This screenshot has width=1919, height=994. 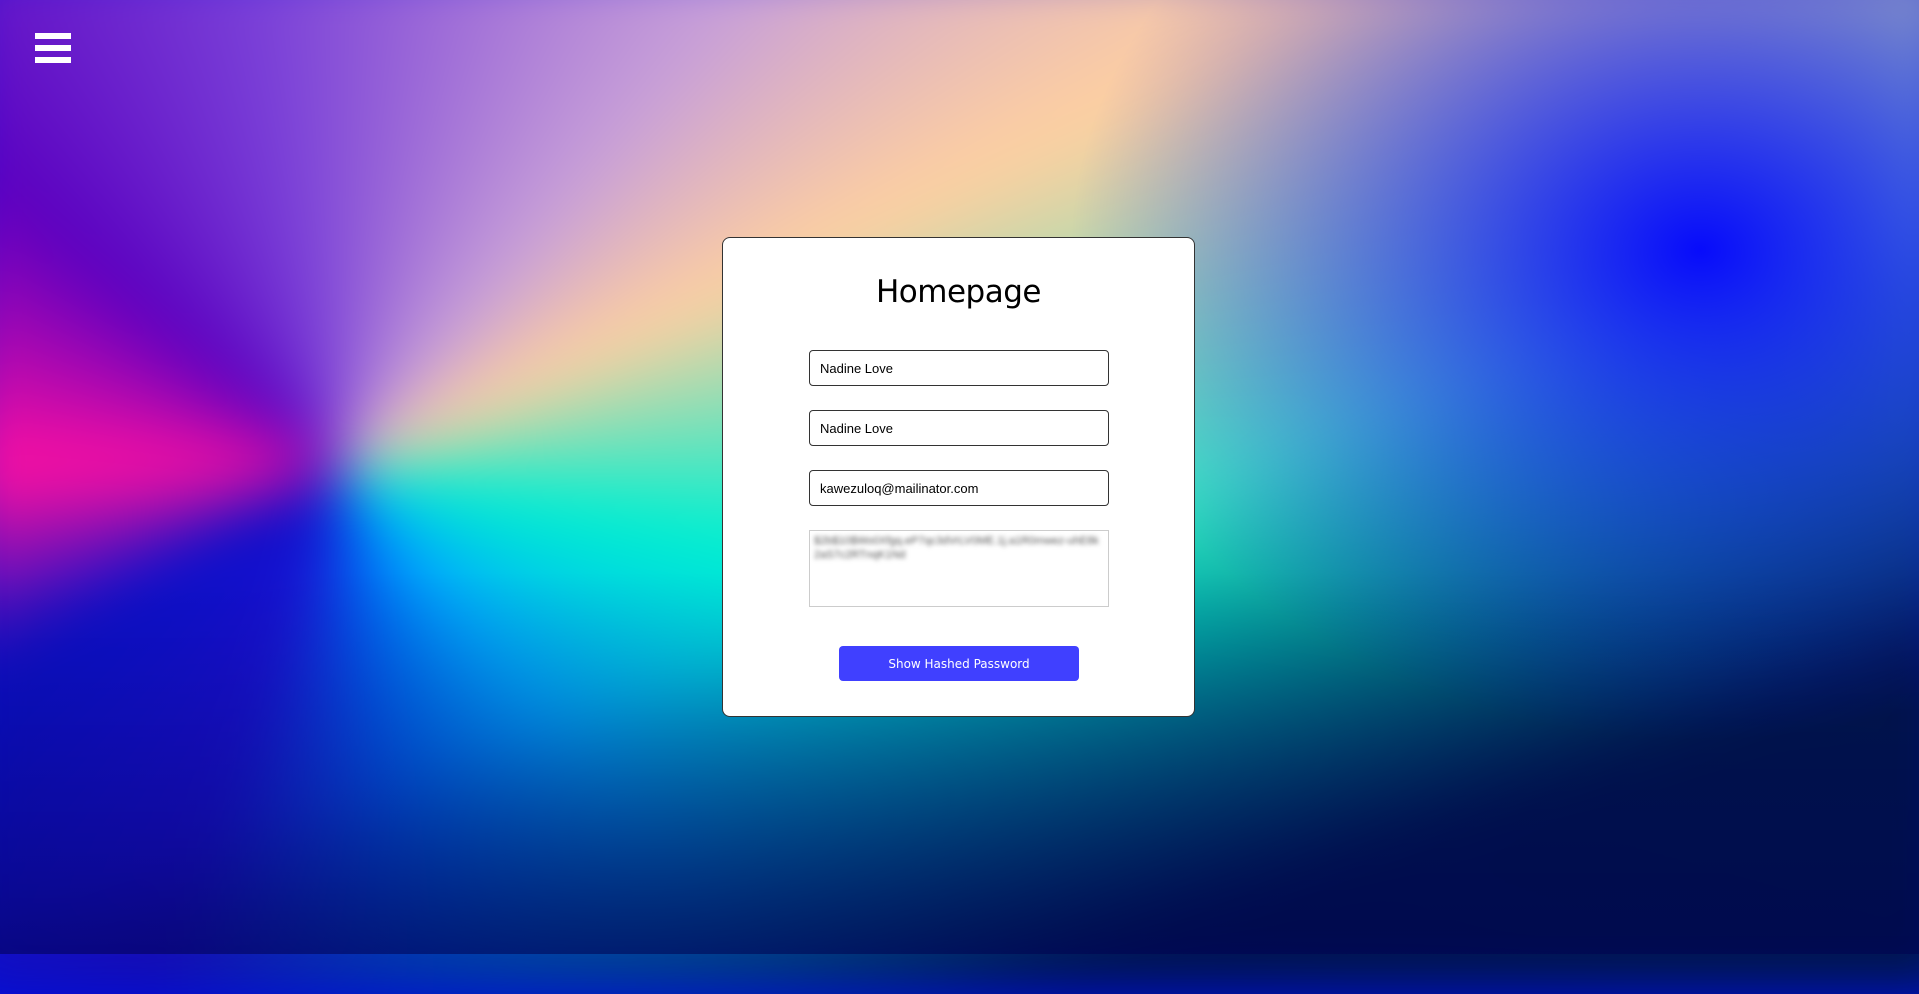 I want to click on last-name-input, so click(x=959, y=428).